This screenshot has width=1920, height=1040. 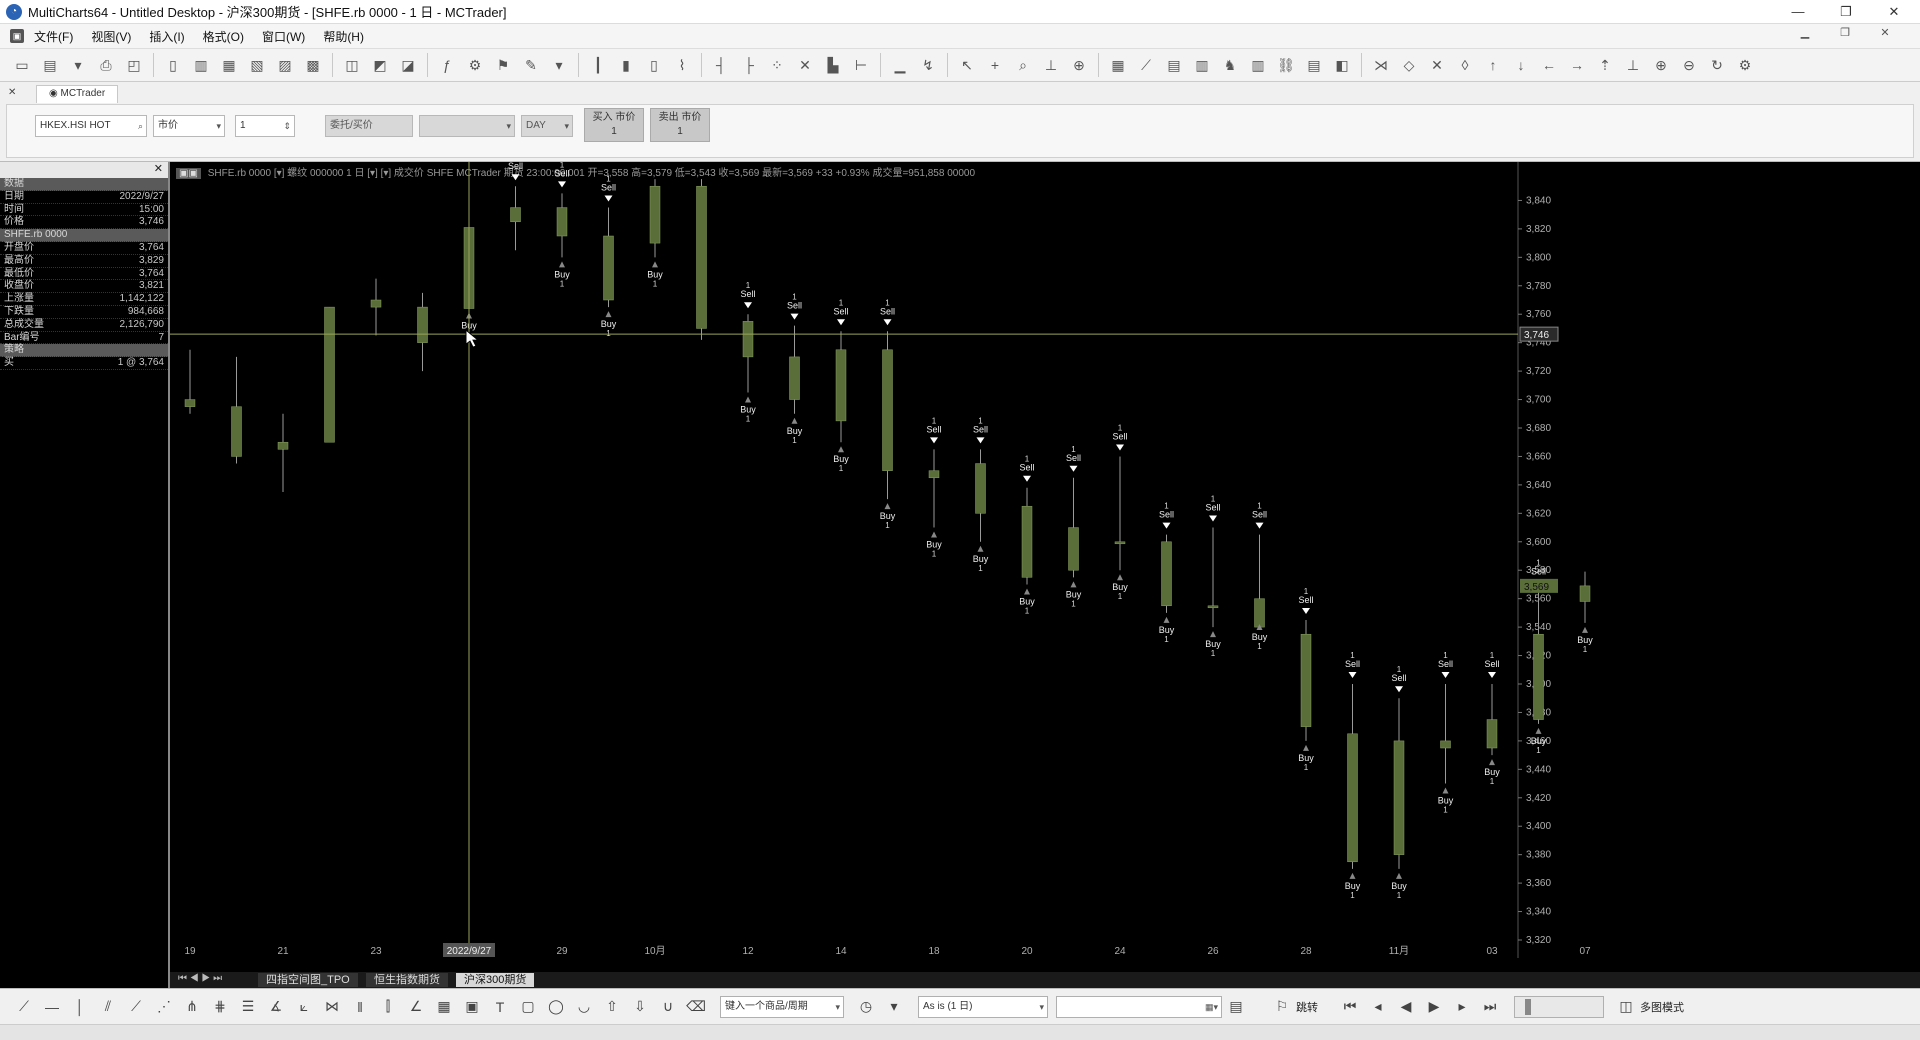 I want to click on search-icon: ⌕, so click(x=140, y=126).